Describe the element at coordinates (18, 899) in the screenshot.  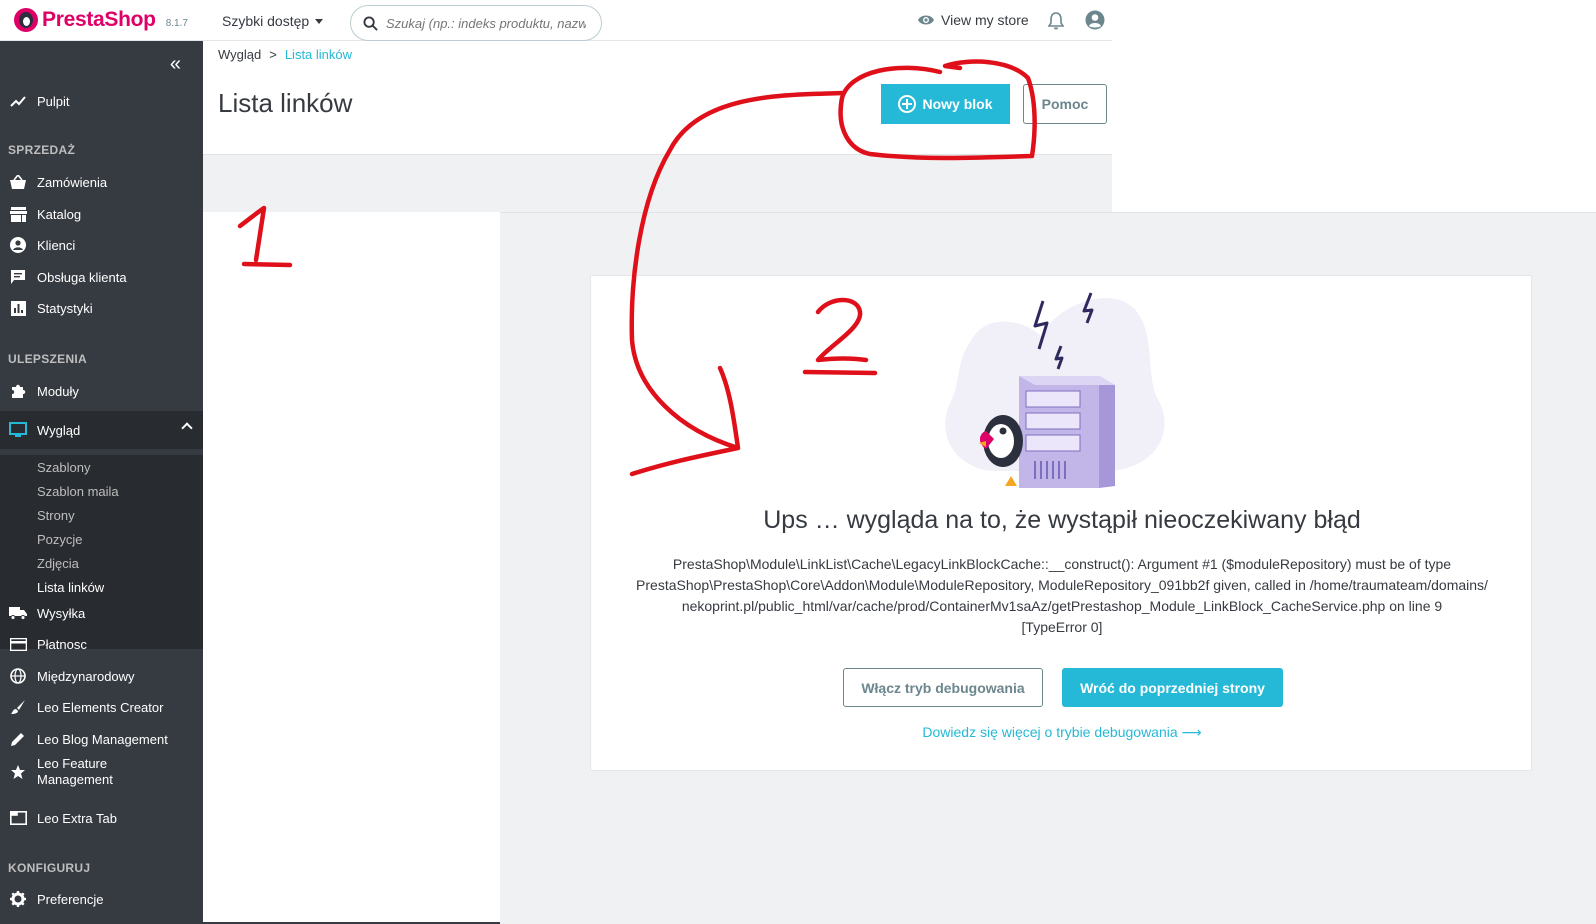
I see `gear-icon` at that location.